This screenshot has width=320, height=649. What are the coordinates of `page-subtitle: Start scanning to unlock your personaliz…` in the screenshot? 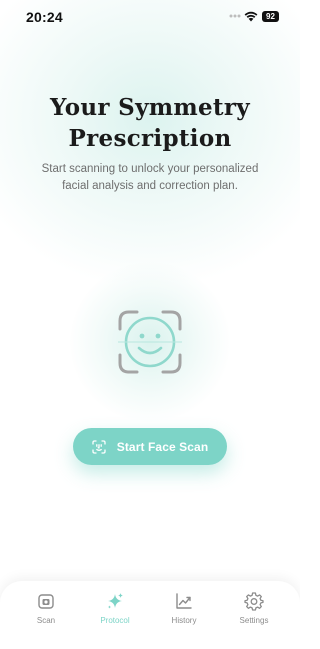 It's located at (150, 177).